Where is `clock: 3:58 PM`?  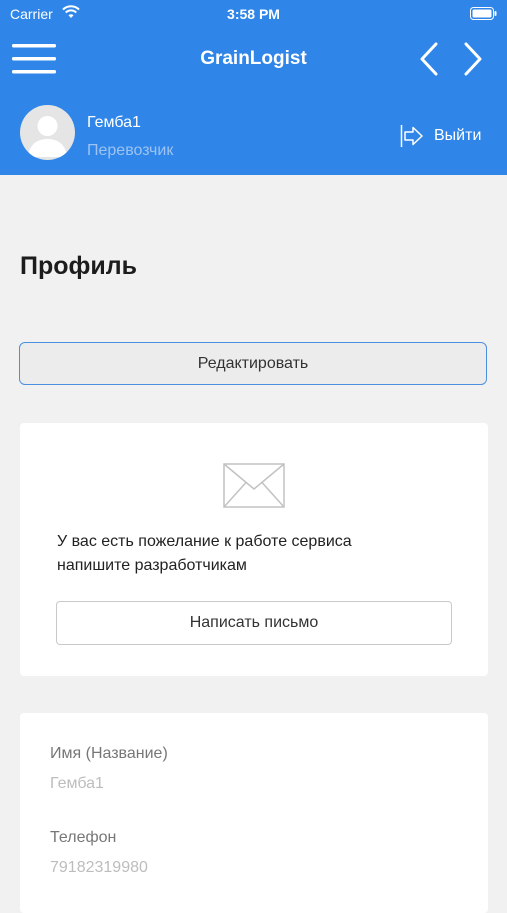 clock: 3:58 PM is located at coordinates (253, 14).